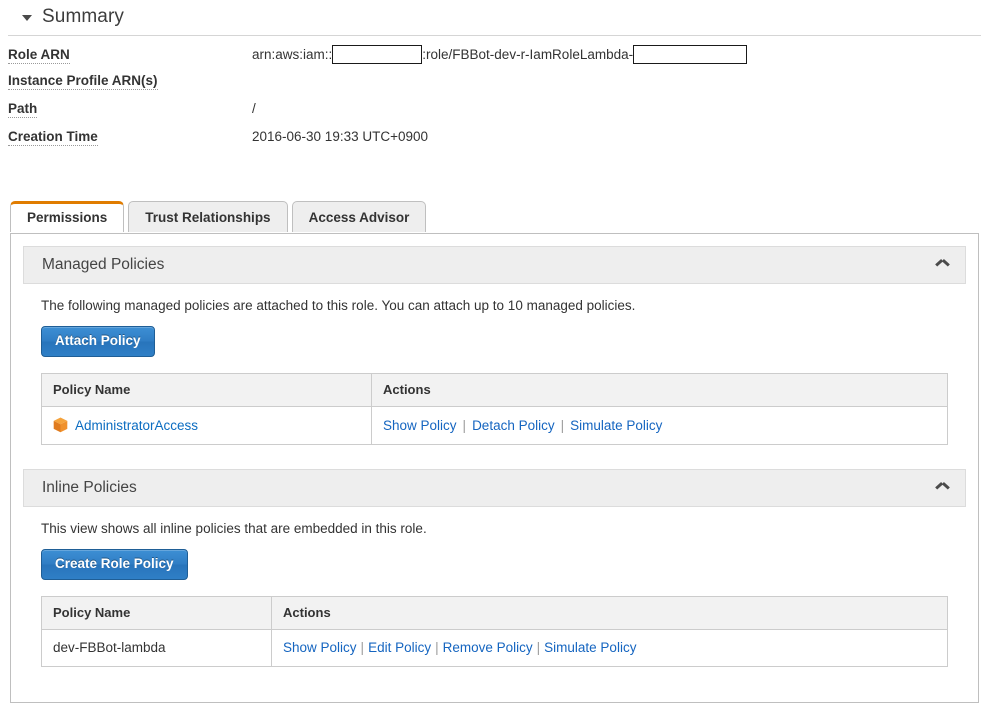 The width and height of the screenshot is (989, 703). What do you see at coordinates (399, 647) in the screenshot?
I see `edit-policy-link: Edit Policy` at bounding box center [399, 647].